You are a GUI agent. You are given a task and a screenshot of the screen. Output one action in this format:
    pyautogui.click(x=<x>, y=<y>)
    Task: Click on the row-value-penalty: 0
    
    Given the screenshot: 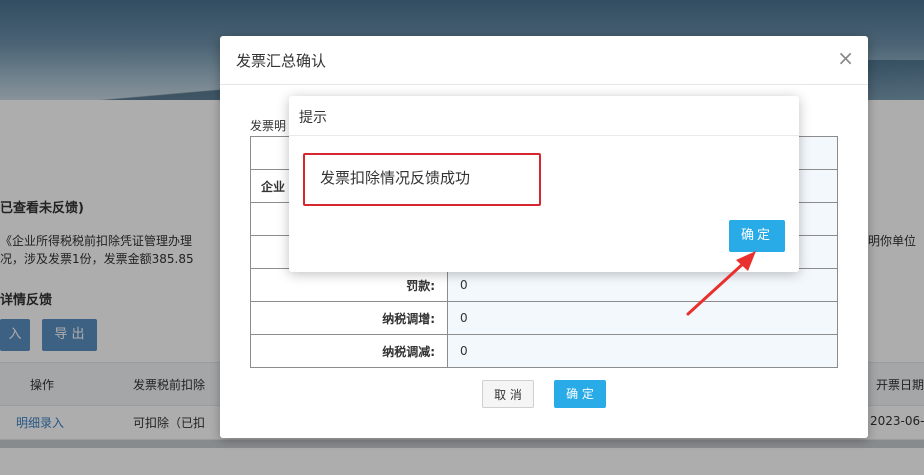 What is the action you would take?
    pyautogui.click(x=642, y=285)
    